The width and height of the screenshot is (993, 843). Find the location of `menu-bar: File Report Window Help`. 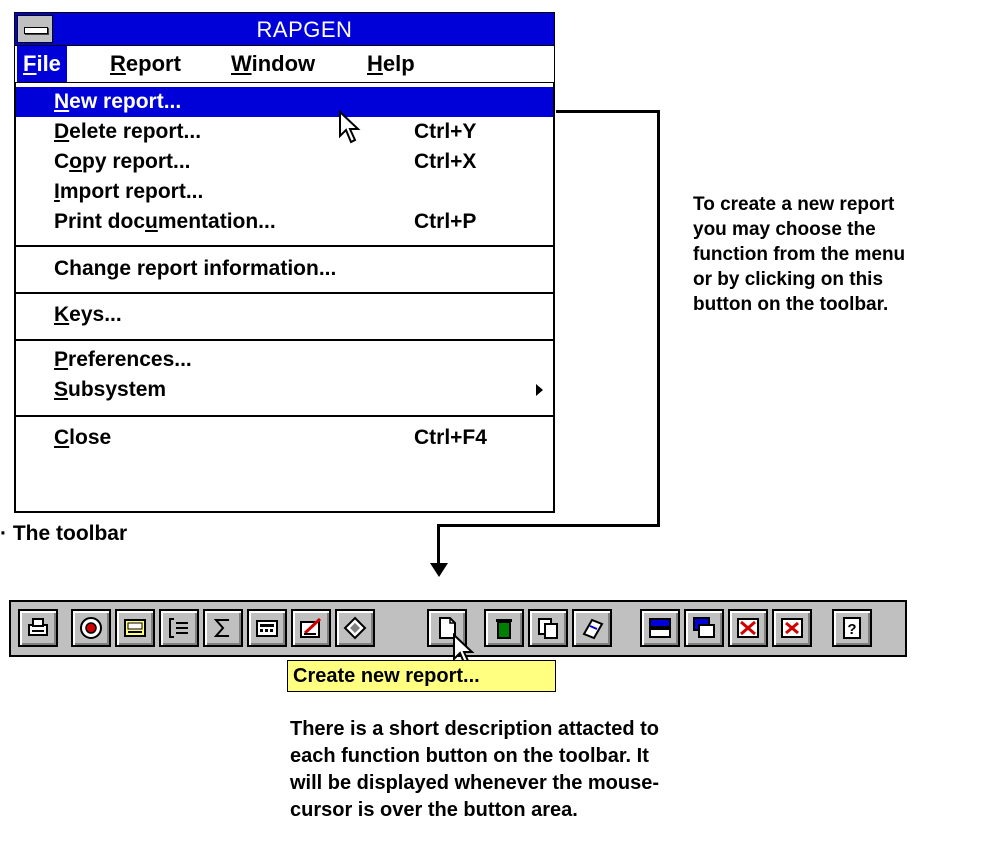

menu-bar: File Report Window Help is located at coordinates (284, 64).